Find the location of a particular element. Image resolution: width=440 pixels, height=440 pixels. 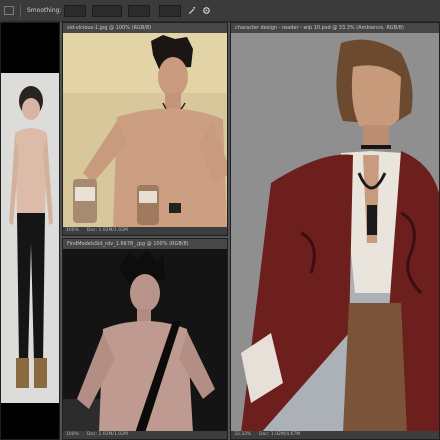

model-photo is located at coordinates (30, 231).